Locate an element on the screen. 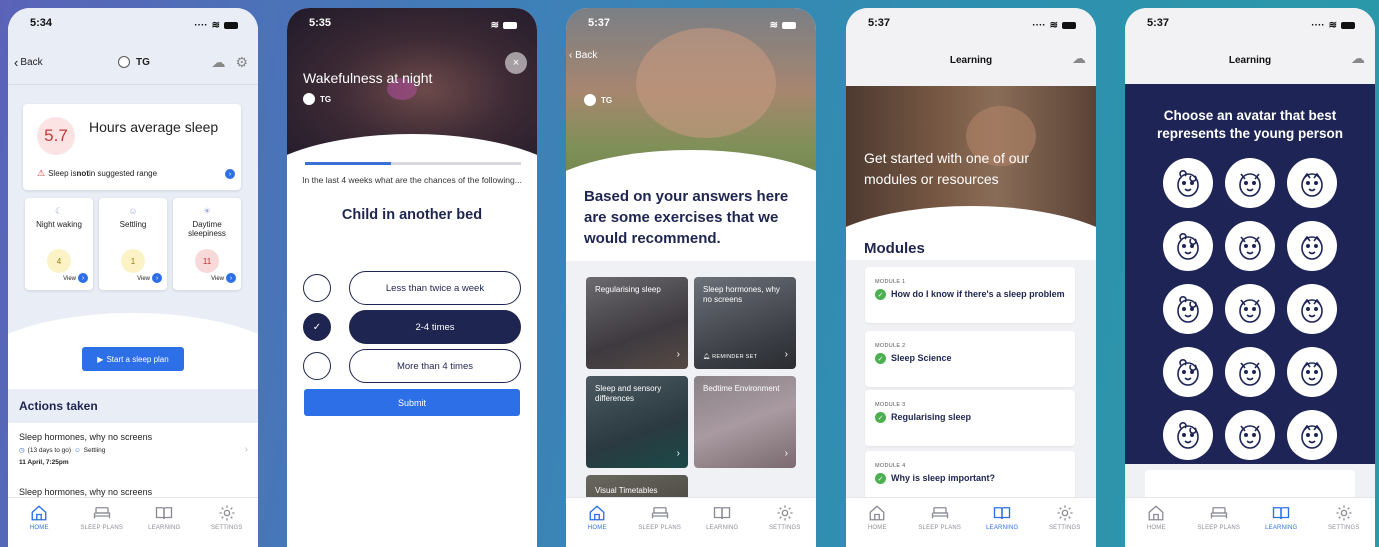 The image size is (1379, 547). tile-bedtime-environment: Bedtime Environment › is located at coordinates (745, 422).